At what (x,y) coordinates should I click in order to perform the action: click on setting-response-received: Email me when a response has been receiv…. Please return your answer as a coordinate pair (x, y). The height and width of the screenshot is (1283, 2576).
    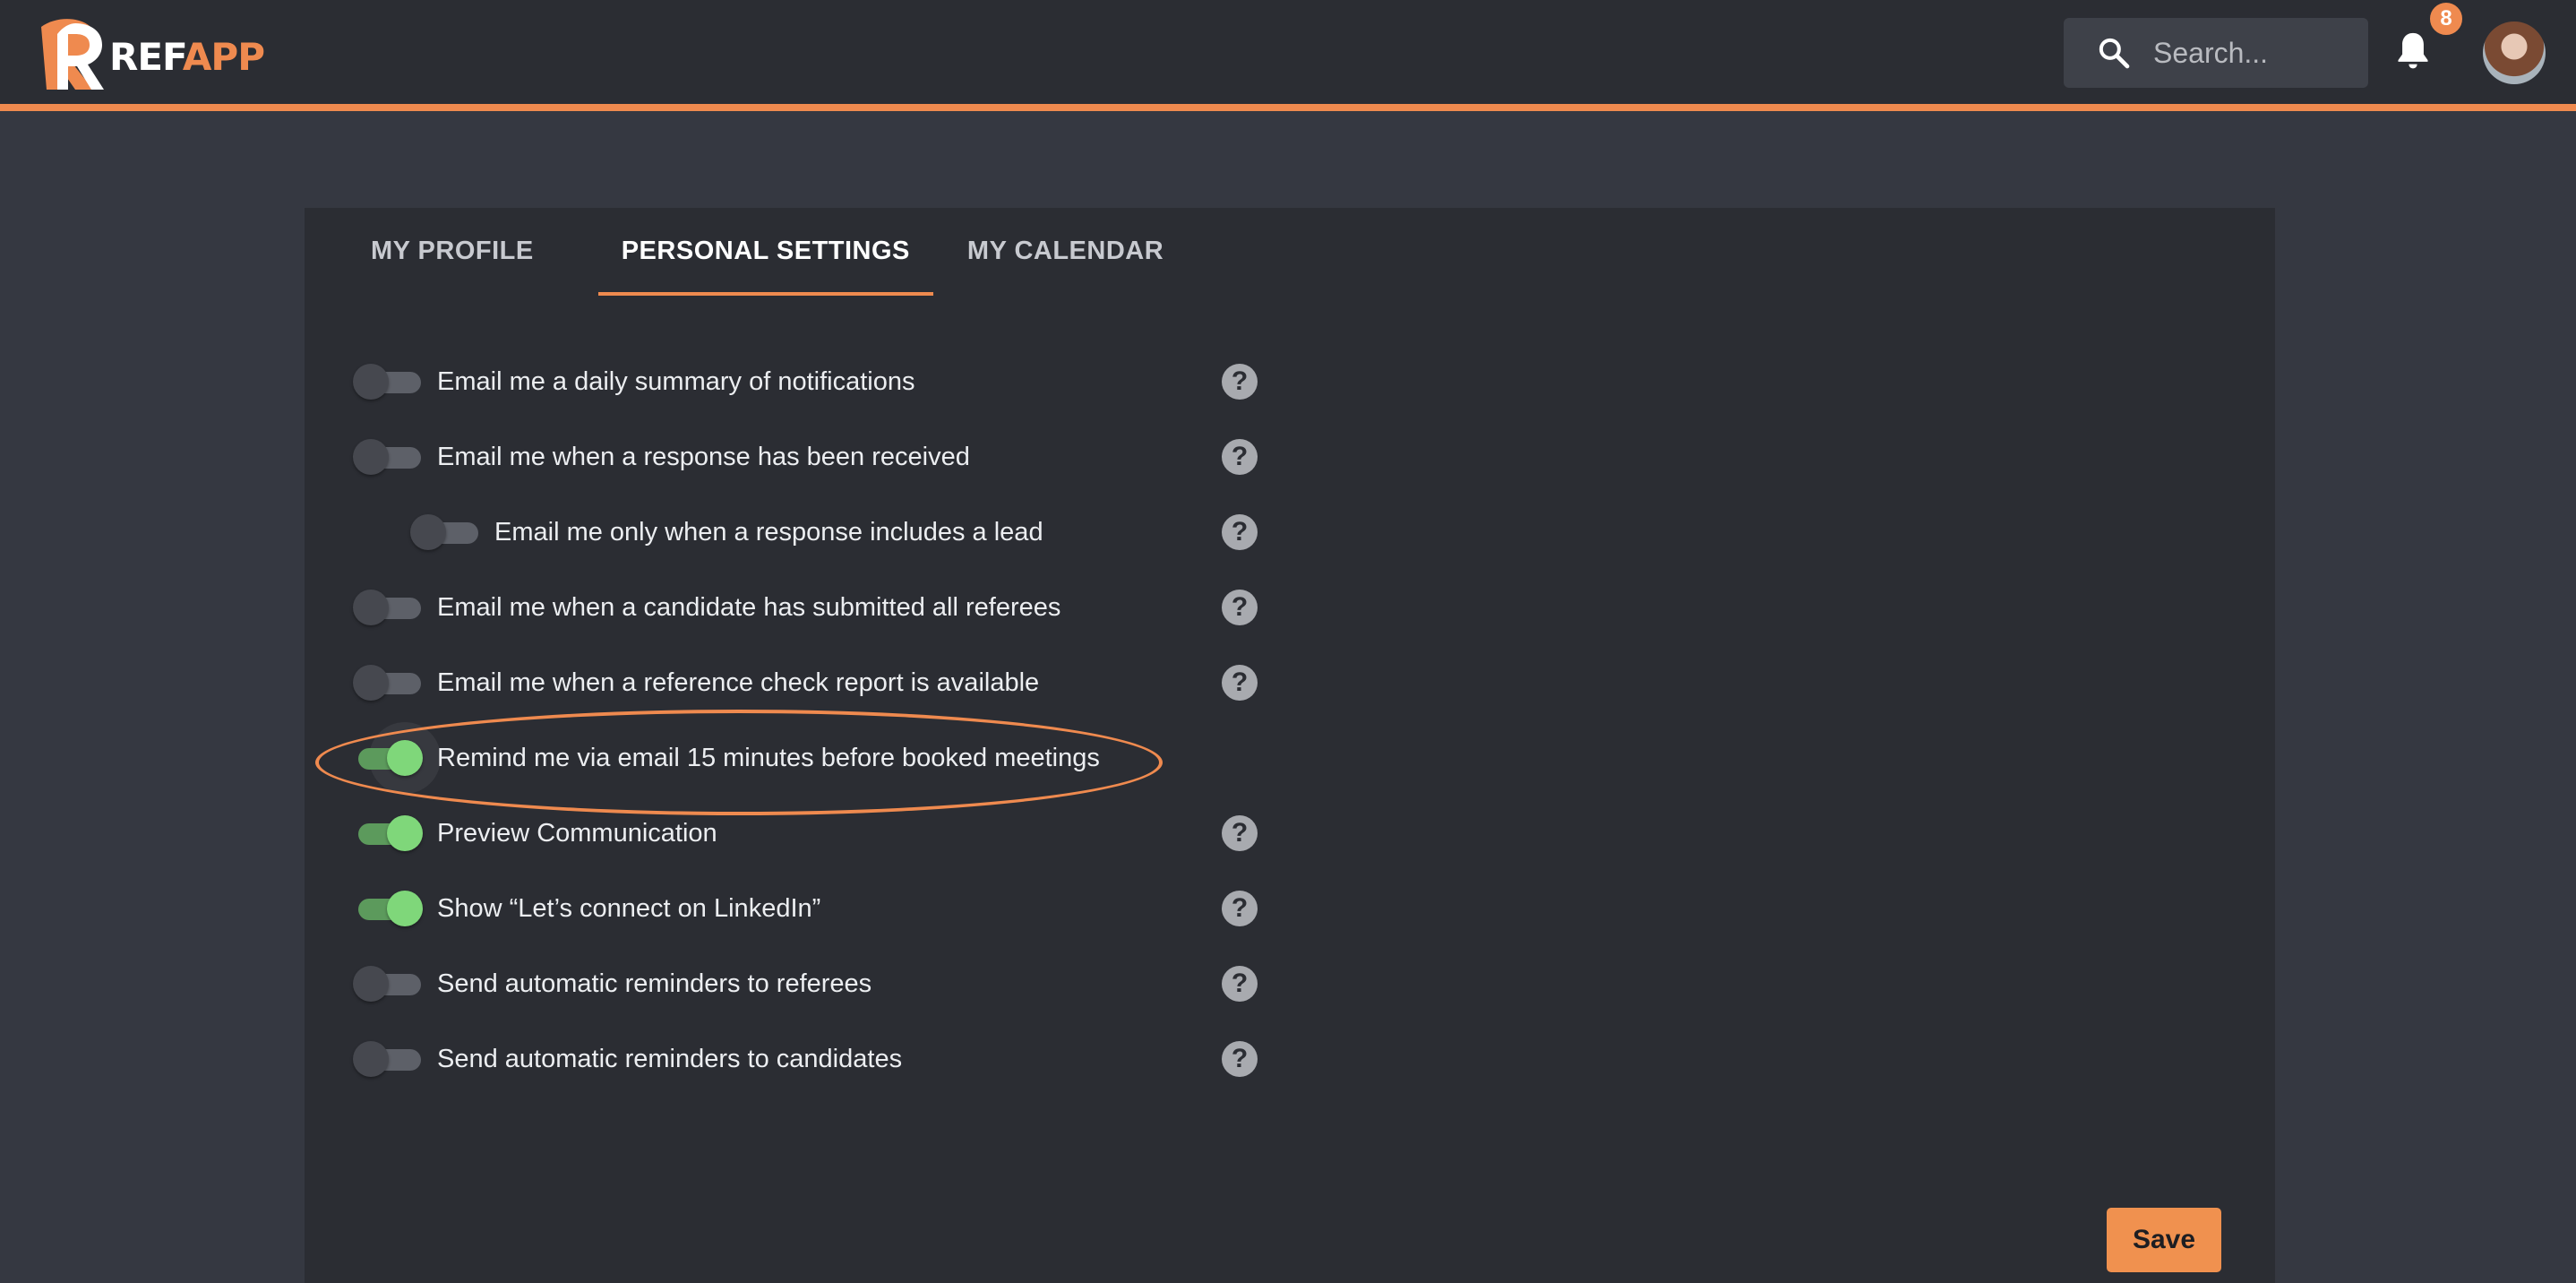
    Looking at the image, I should click on (797, 457).